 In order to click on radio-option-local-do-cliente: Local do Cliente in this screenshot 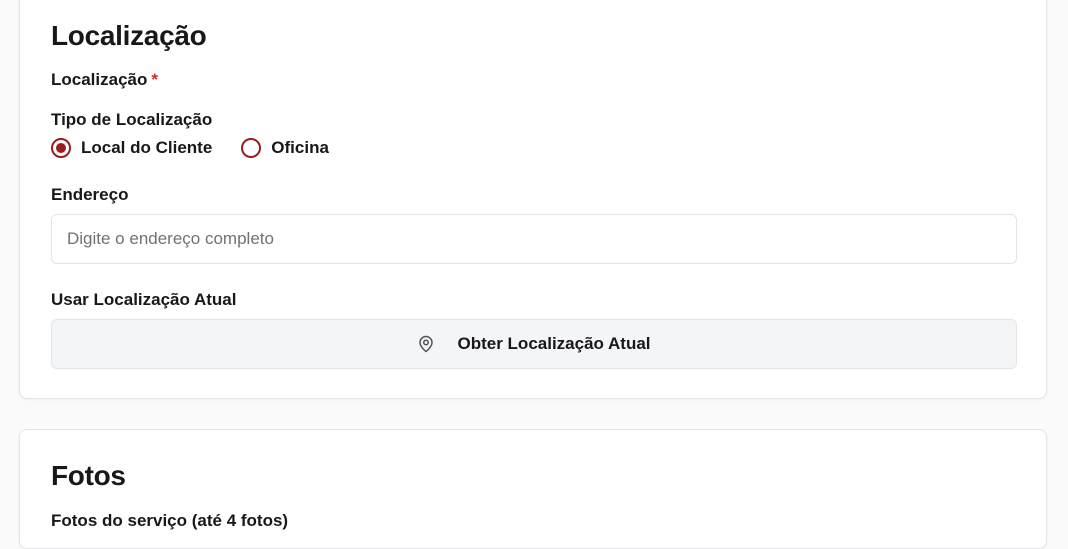, I will do `click(131, 148)`.